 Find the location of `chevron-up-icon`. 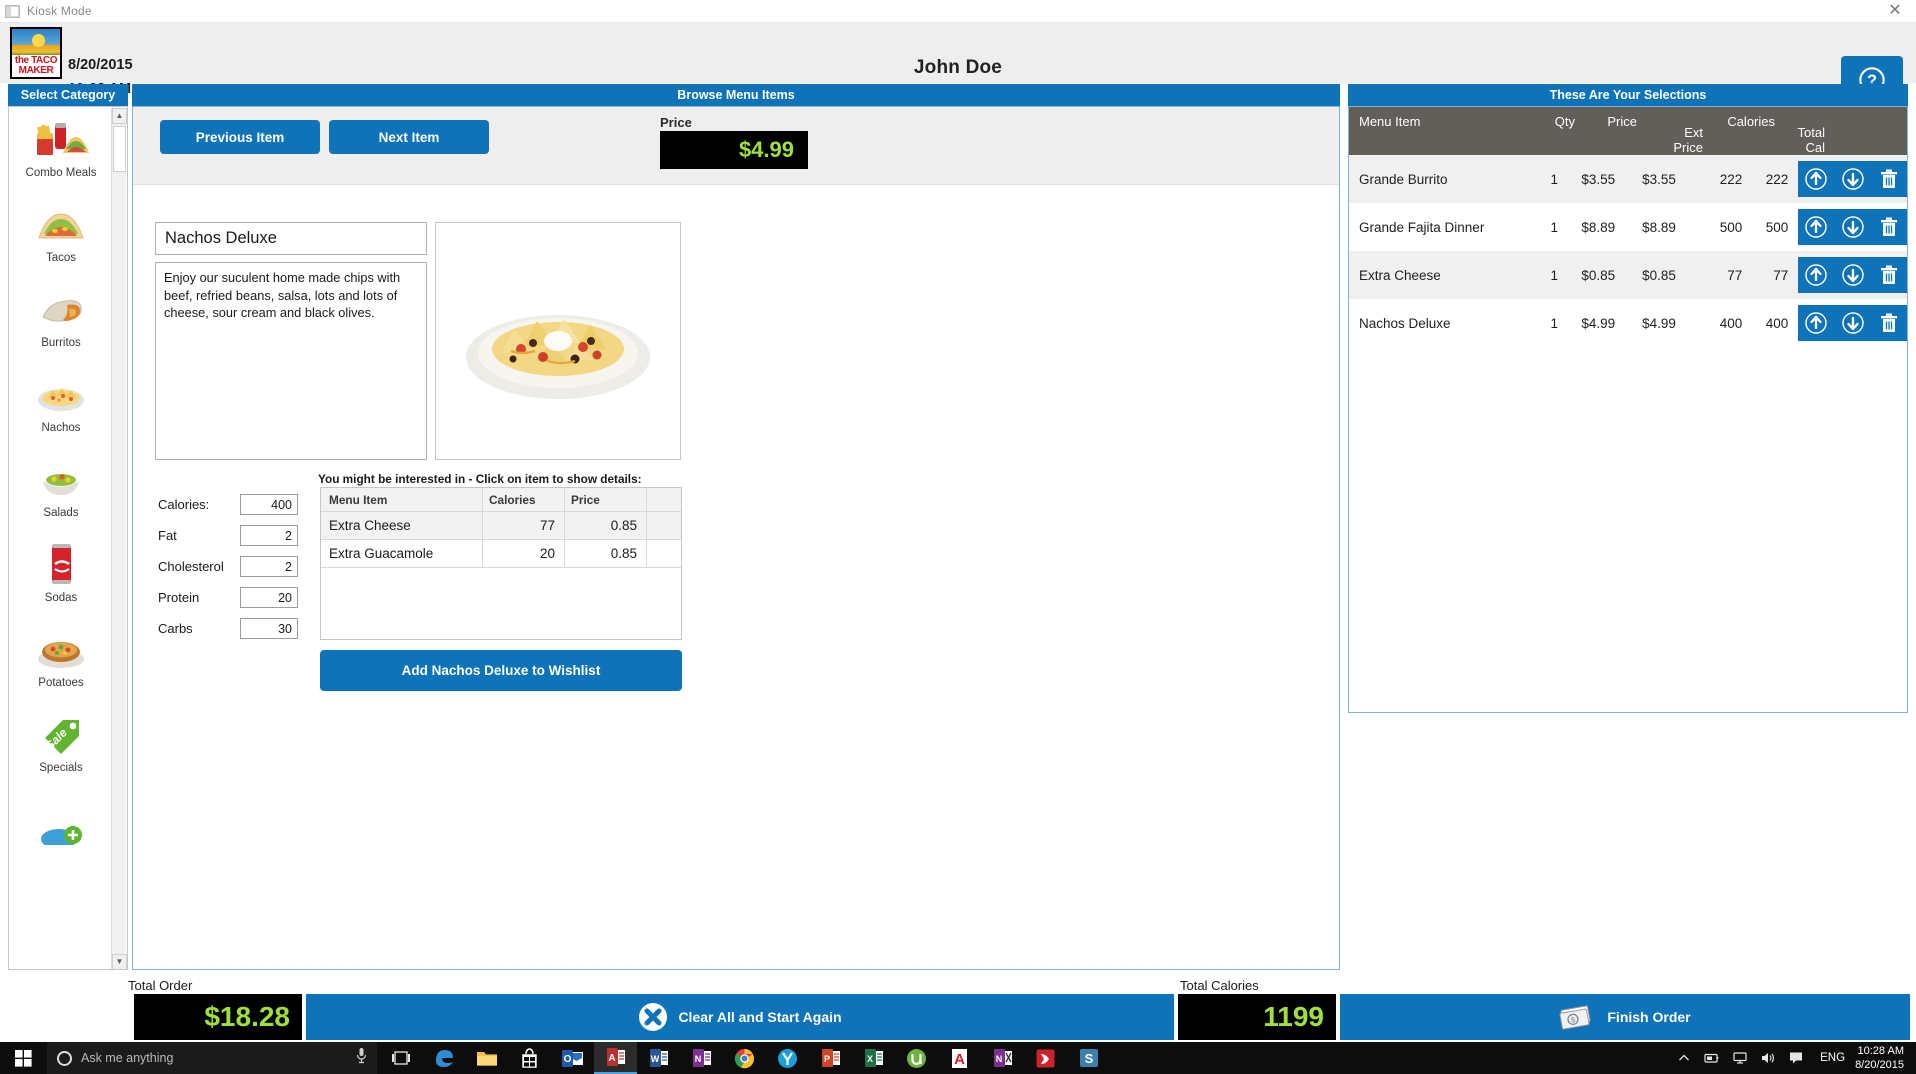

chevron-up-icon is located at coordinates (1684, 1058).